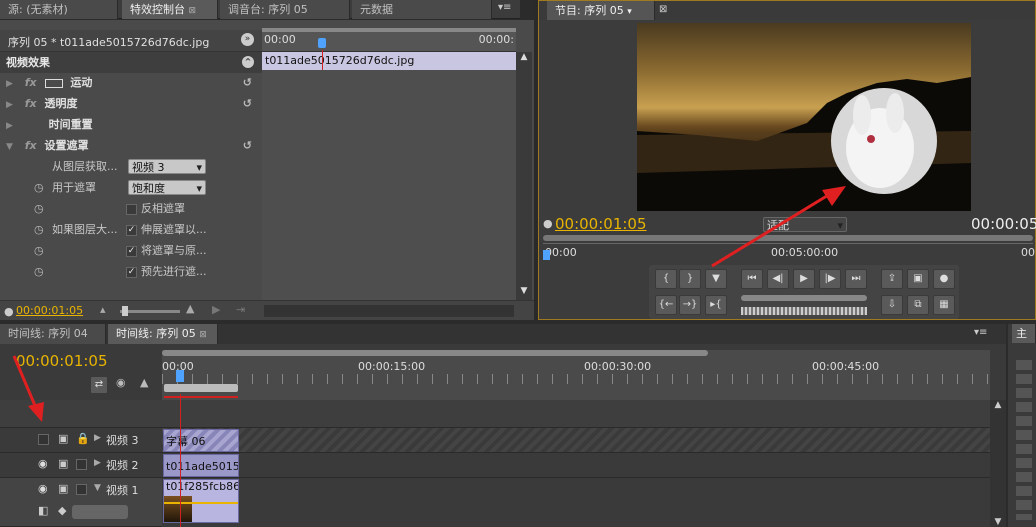 This screenshot has height=527, width=1036. I want to click on stretch-checkbox: ✓, so click(131, 230).